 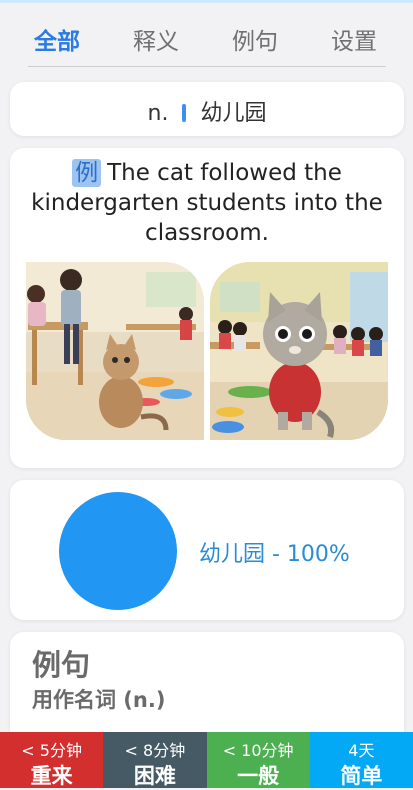 What do you see at coordinates (299, 351) in the screenshot?
I see `cartoon-cat-classroom-photo` at bounding box center [299, 351].